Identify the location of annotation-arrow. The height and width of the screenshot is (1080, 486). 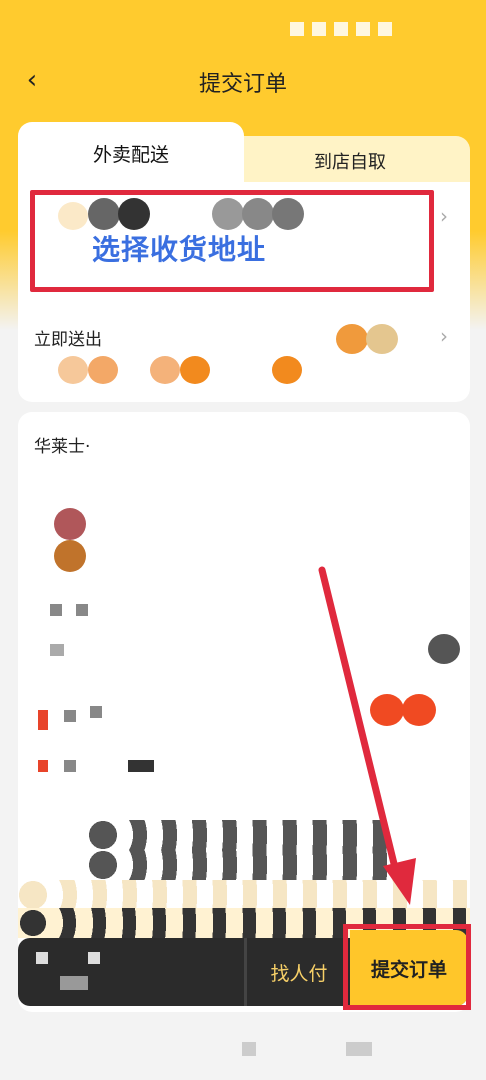
(367, 735).